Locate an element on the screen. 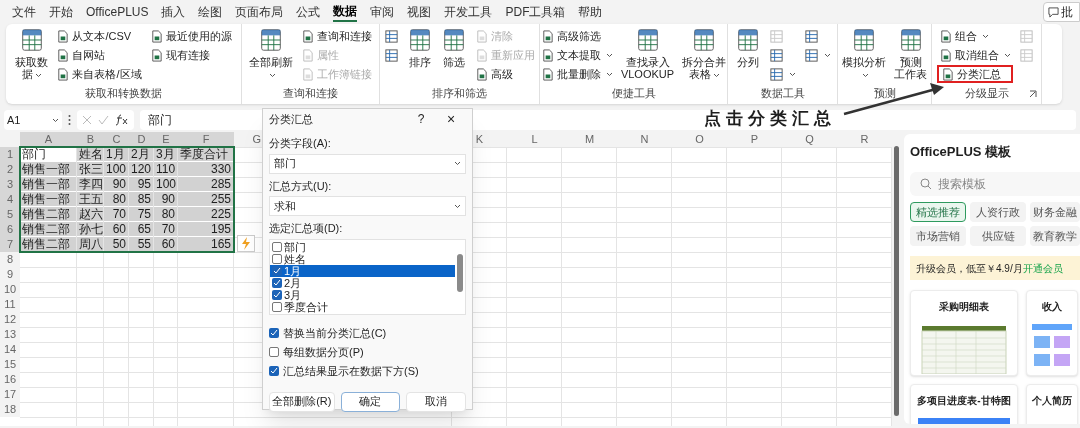  ribbon-button: 获取数 据 is located at coordinates (32, 56).